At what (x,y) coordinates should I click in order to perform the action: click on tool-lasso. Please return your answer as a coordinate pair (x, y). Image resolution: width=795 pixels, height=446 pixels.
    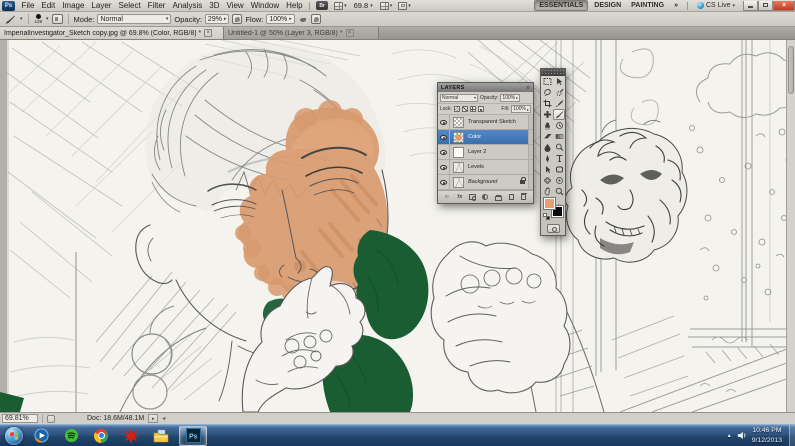
    Looking at the image, I should click on (547, 92).